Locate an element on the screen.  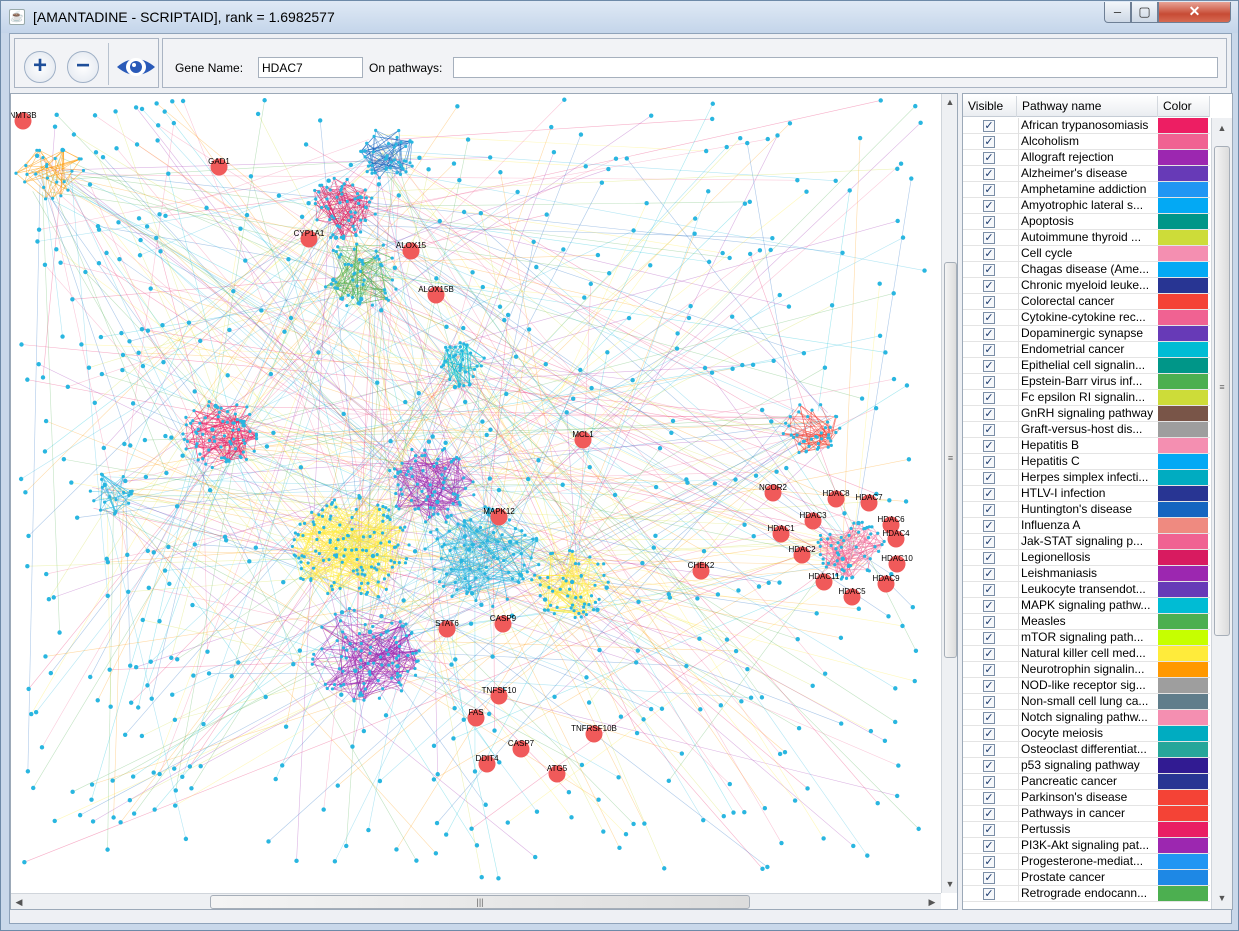
table-row: ✓ Endometrial cancer is located at coordinates (1086, 350).